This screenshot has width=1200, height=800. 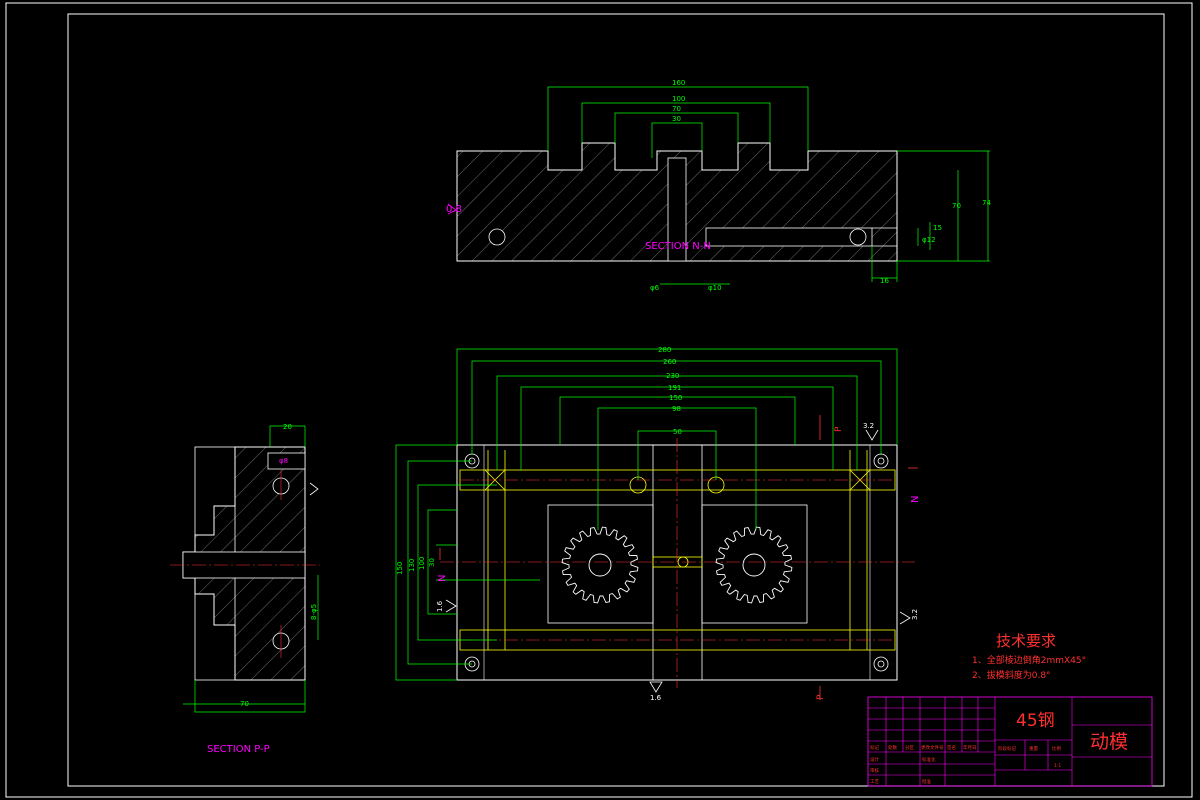 I want to click on dim-phi6: φ6, so click(x=655, y=288).